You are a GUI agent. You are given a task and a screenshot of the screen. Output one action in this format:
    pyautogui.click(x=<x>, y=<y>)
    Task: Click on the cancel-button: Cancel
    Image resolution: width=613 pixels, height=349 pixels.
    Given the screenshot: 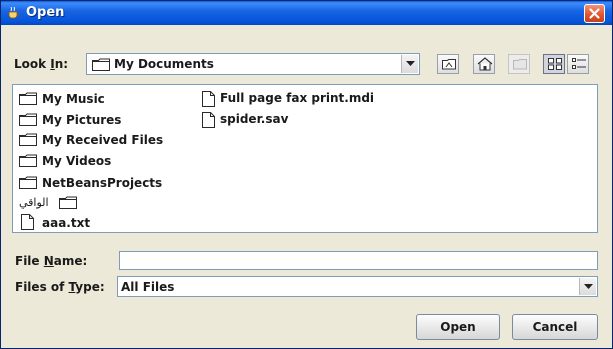 What is the action you would take?
    pyautogui.click(x=555, y=327)
    